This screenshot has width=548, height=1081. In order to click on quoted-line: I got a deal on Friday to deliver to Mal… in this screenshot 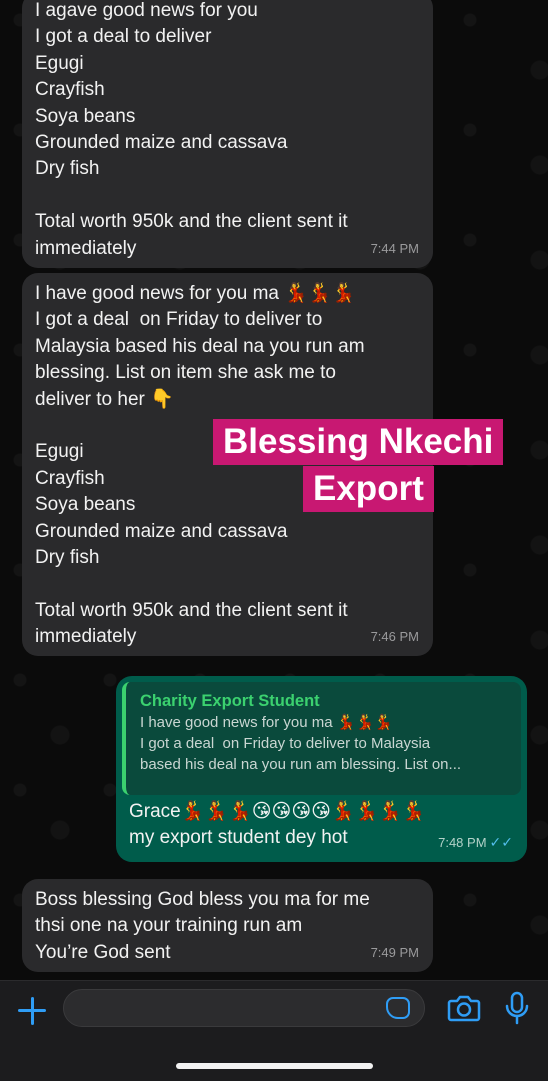, I will do `click(285, 743)`.